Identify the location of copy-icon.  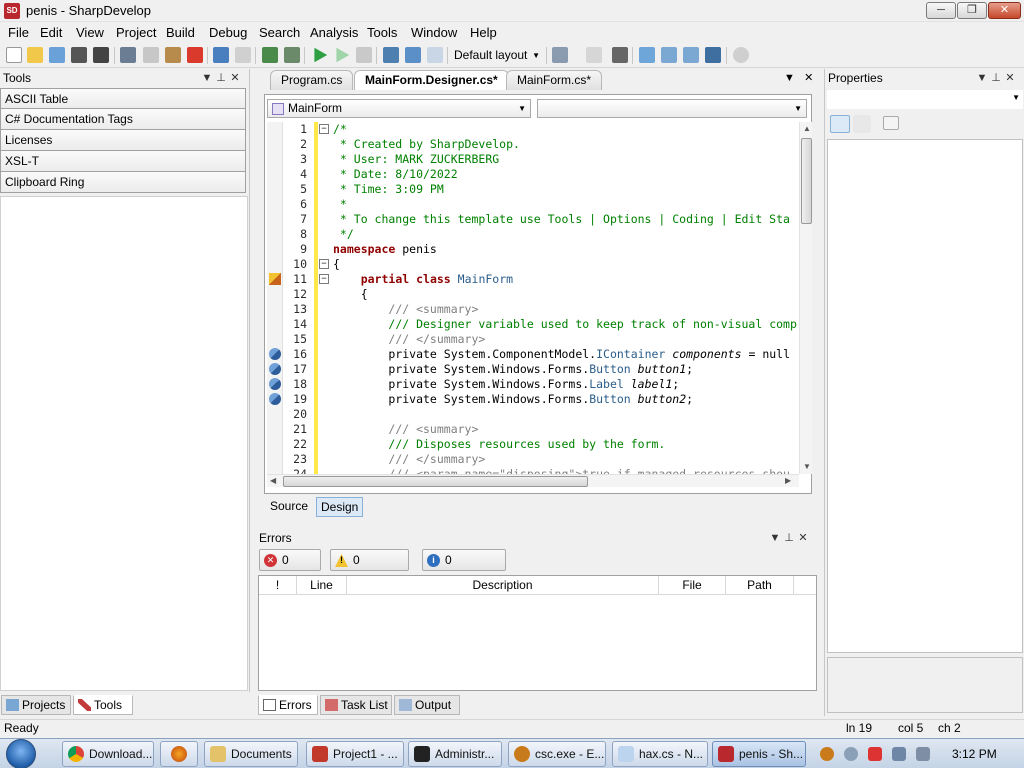
(151, 55).